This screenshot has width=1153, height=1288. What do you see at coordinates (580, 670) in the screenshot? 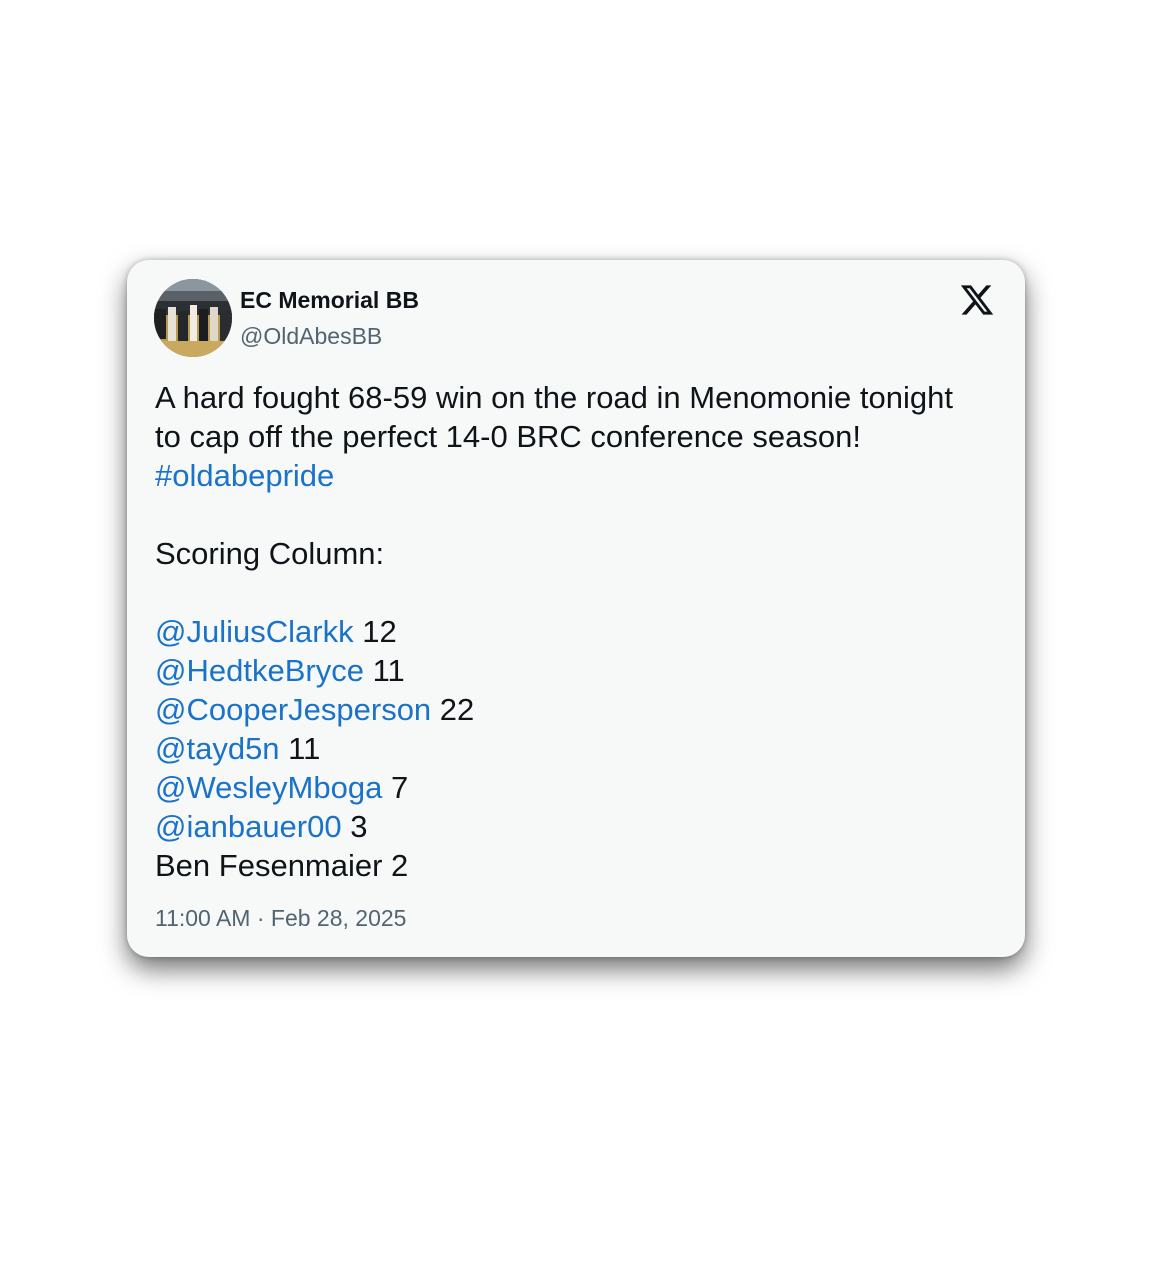
I see `scorer-row: @HedtkeBryce 11` at bounding box center [580, 670].